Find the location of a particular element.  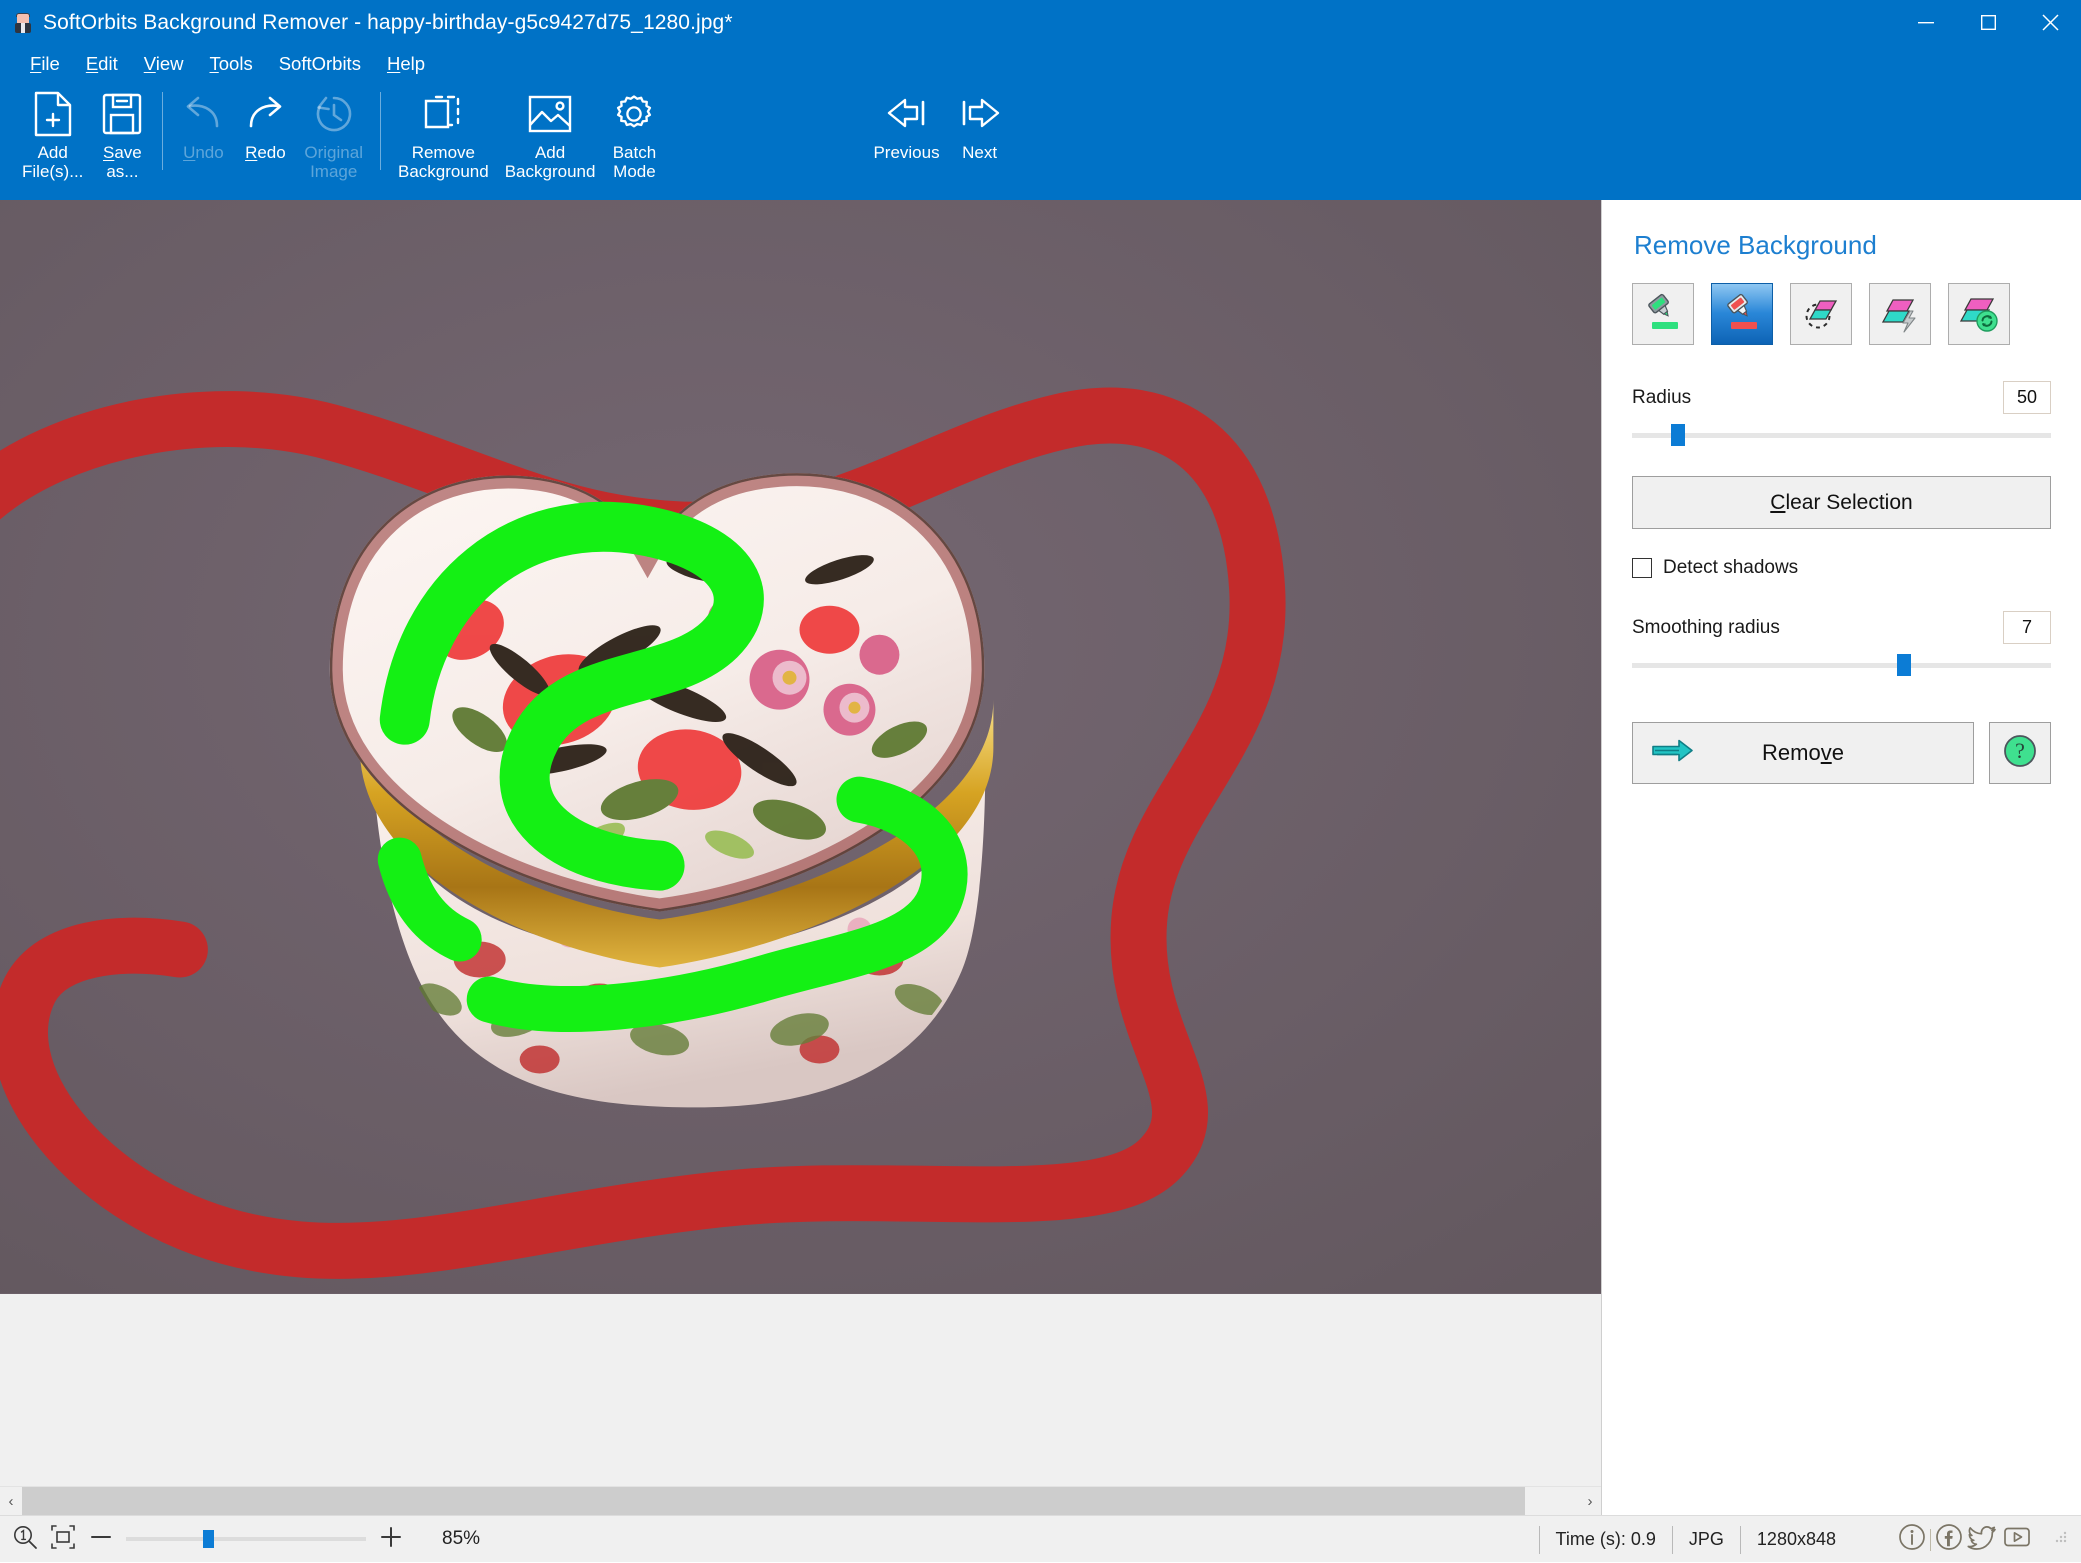

social-divider is located at coordinates (1930, 1539).